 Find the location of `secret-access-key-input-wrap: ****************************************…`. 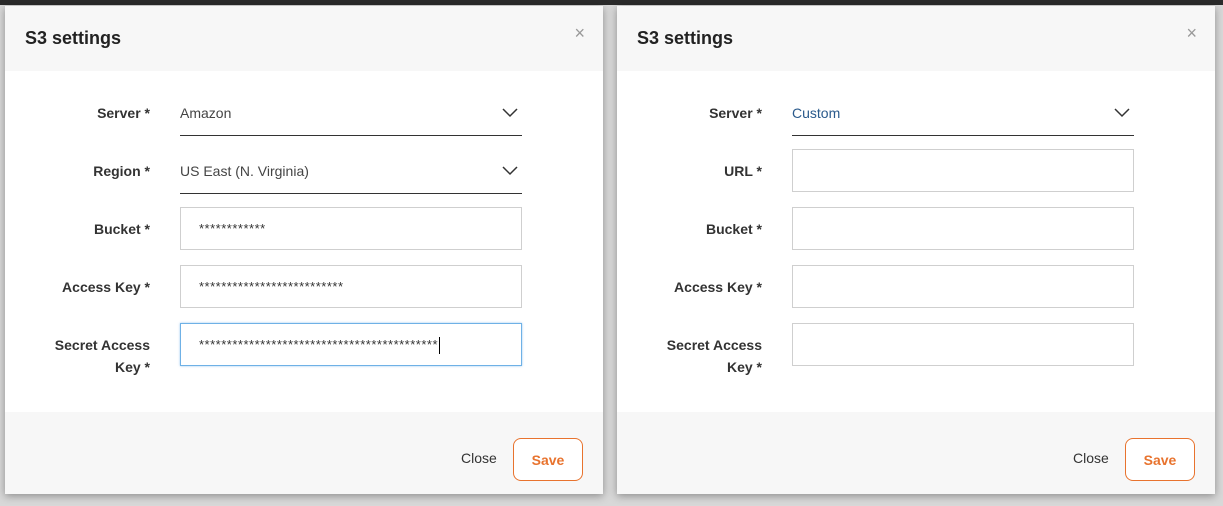

secret-access-key-input-wrap: ****************************************… is located at coordinates (320, 346).